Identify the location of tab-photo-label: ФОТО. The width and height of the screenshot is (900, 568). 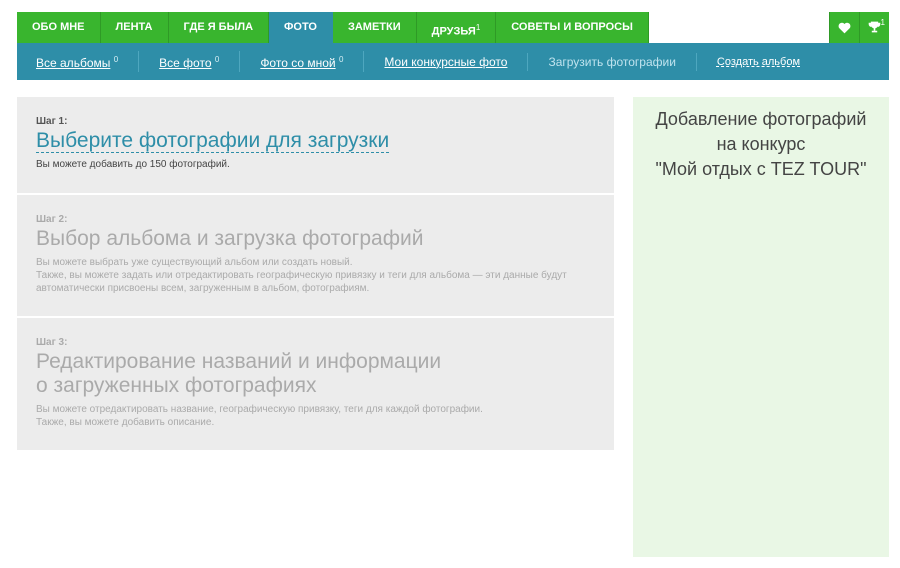
(300, 27).